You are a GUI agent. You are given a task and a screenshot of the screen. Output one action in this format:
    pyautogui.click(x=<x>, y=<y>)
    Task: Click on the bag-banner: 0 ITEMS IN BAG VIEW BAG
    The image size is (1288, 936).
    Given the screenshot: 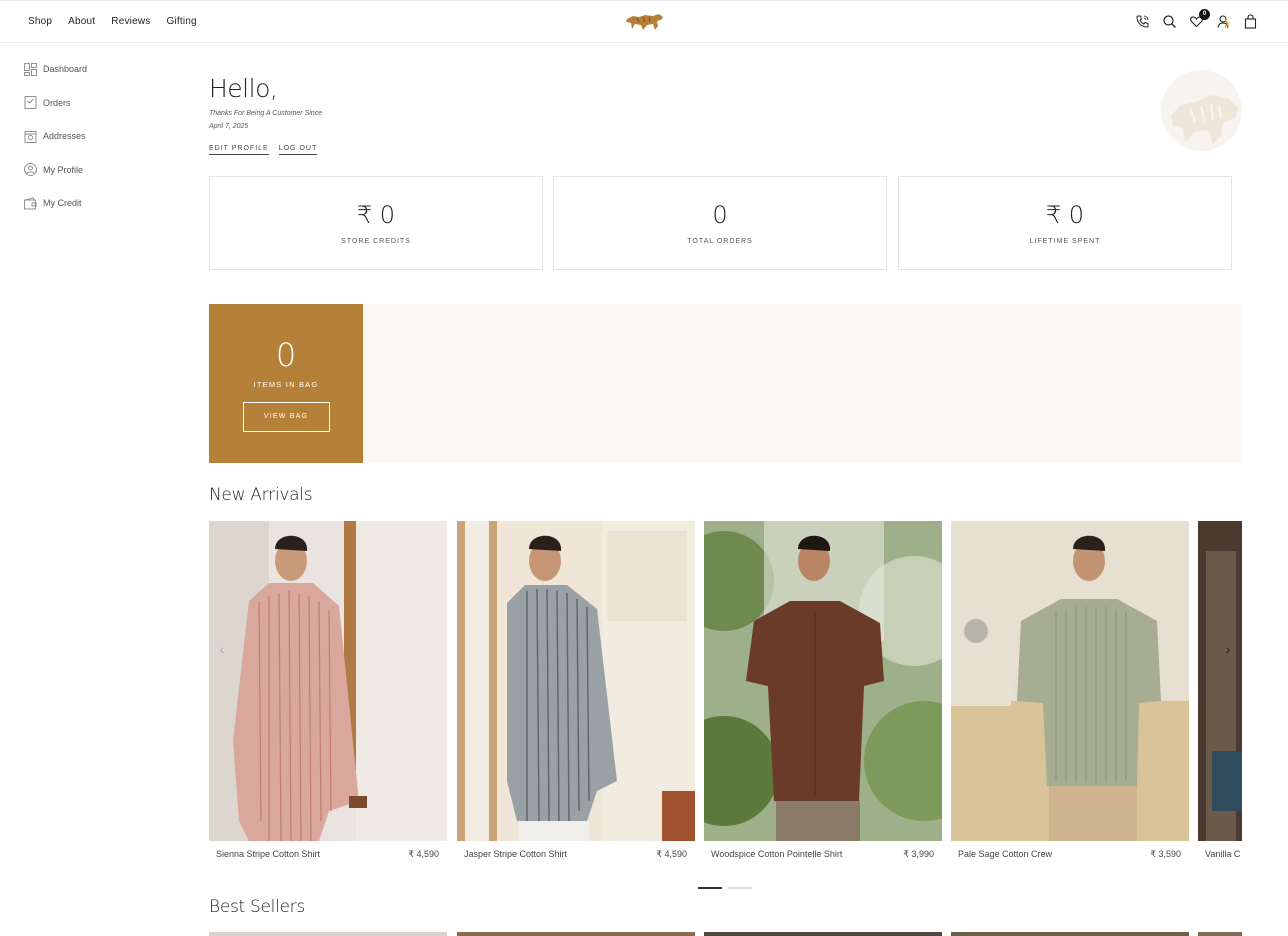 What is the action you would take?
    pyautogui.click(x=725, y=383)
    